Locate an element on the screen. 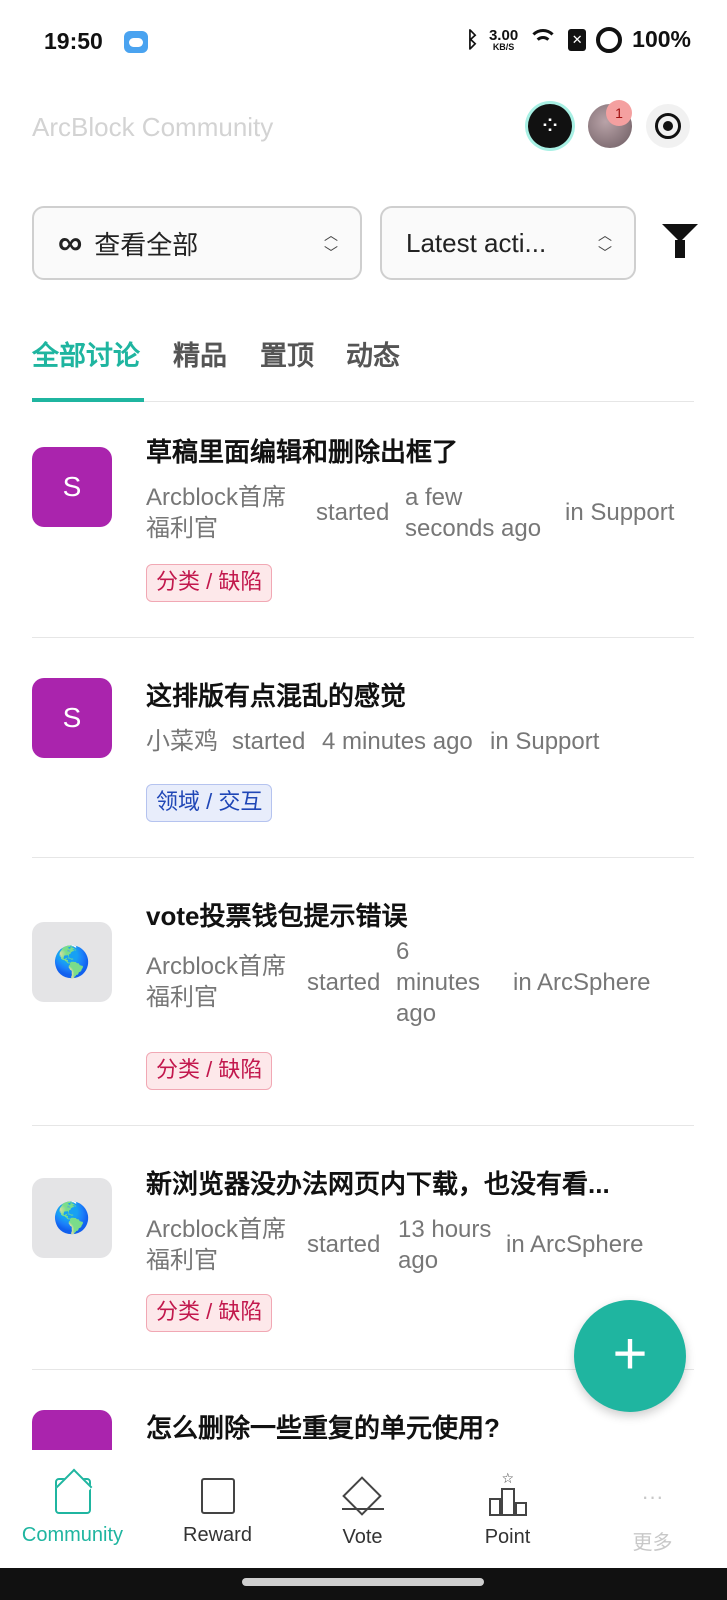 This screenshot has height=1600, width=727. status-bar: 19:50 ᛒ 3.00 KB/S ✕ 100% is located at coordinates (363, 44).